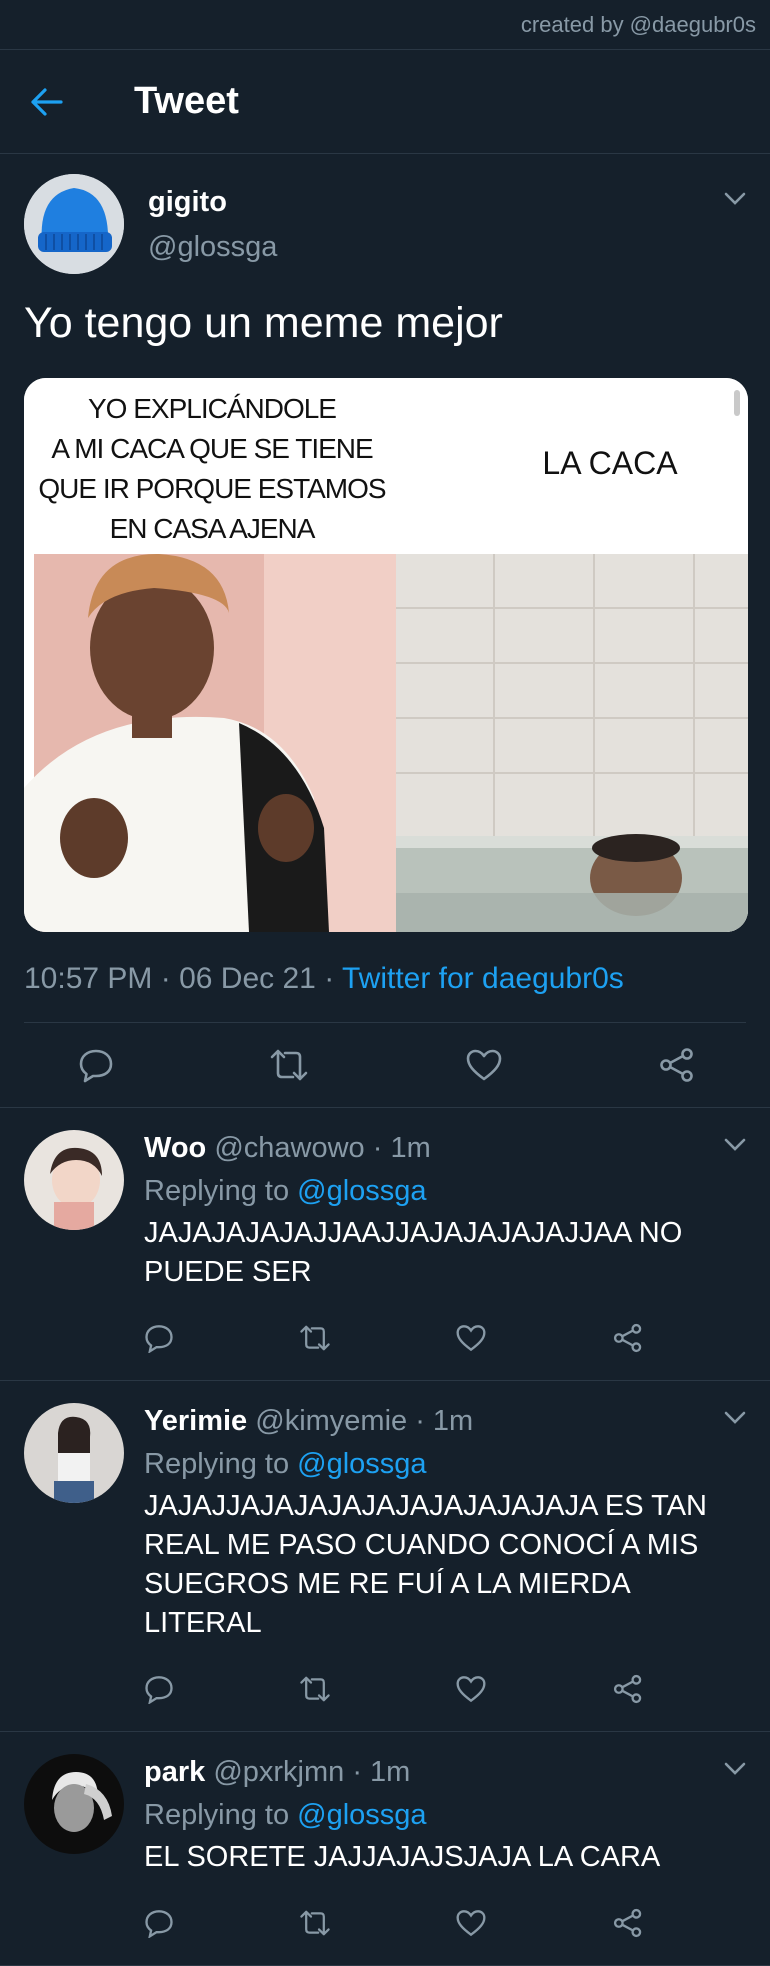 This screenshot has width=770, height=1966. Describe the element at coordinates (263, 323) in the screenshot. I see `tweet-text: Yo tengo un meme mejor` at that location.